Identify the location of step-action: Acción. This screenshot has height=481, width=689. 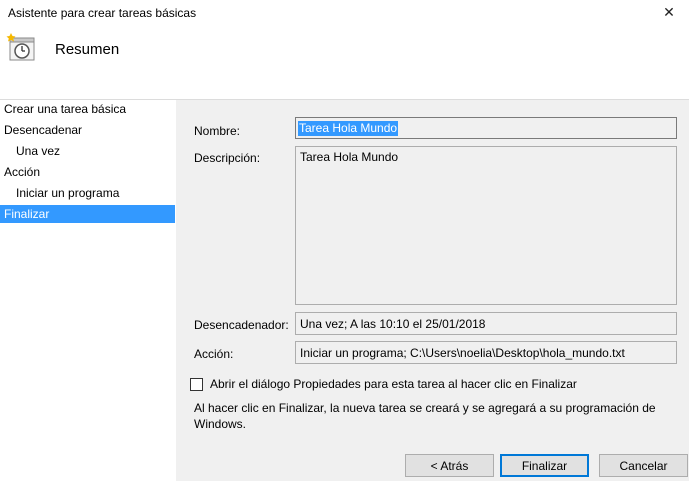
(22, 172).